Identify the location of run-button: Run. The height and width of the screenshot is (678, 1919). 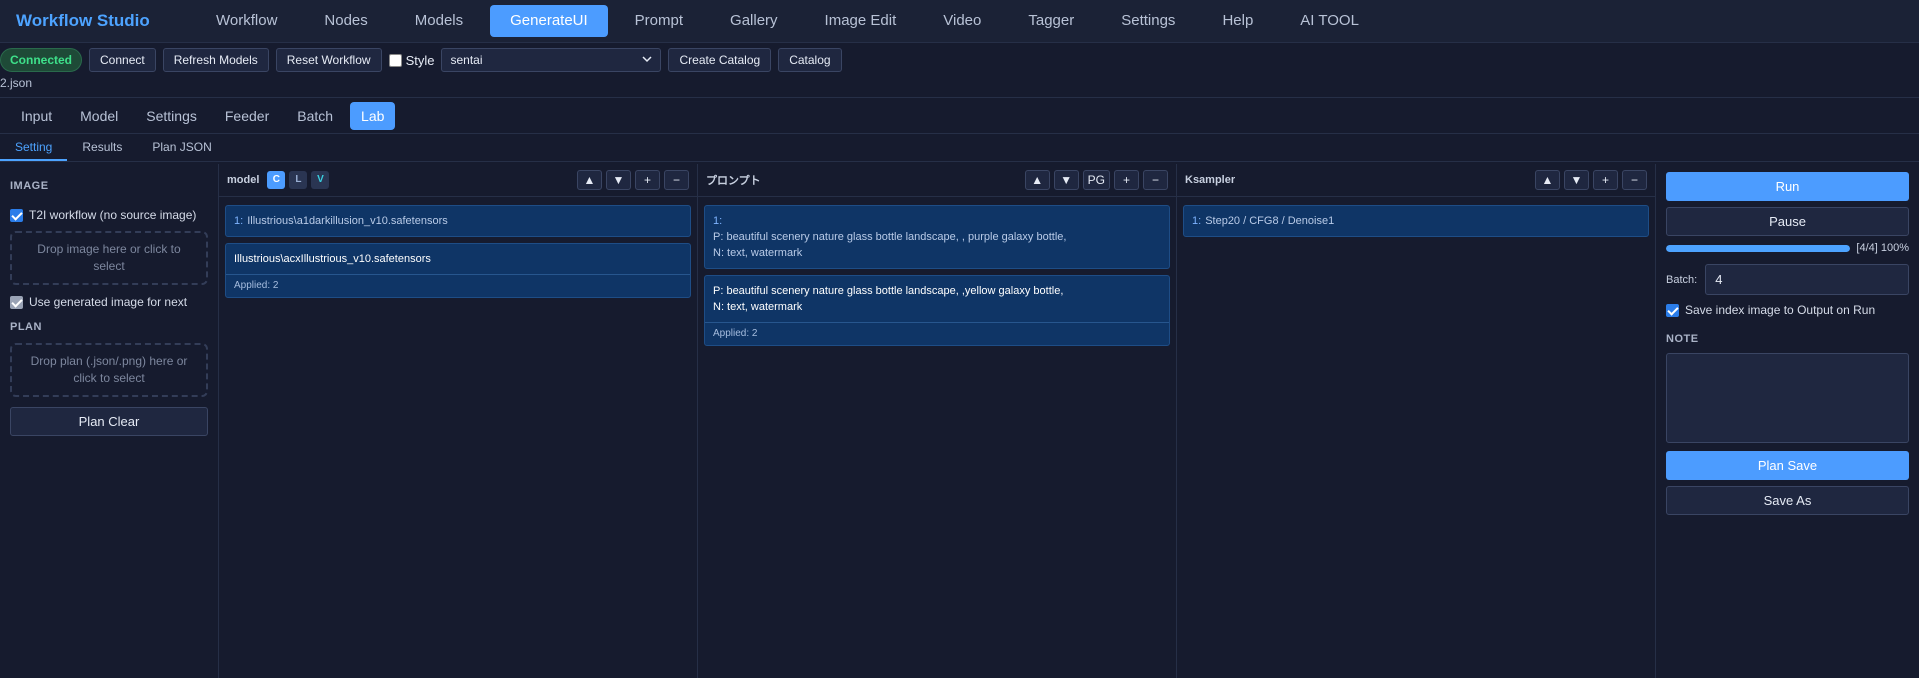
(1787, 186).